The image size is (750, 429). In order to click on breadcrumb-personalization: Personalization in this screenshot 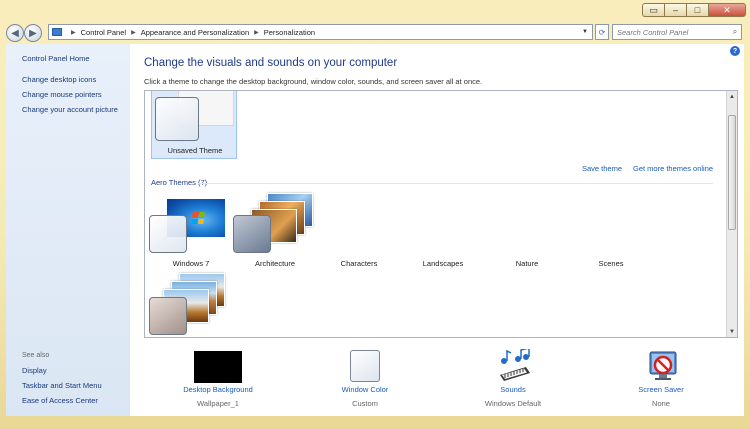, I will do `click(289, 32)`.